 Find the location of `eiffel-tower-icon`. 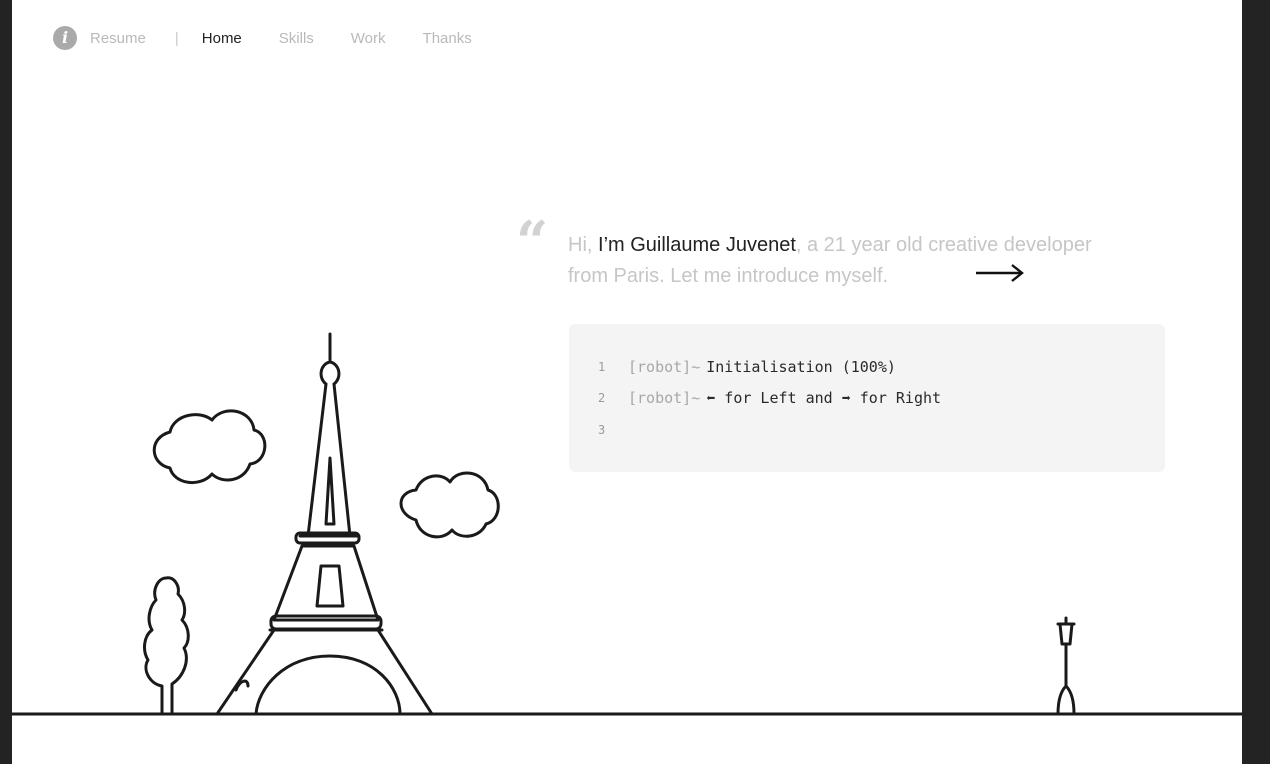

eiffel-tower-icon is located at coordinates (324, 524).